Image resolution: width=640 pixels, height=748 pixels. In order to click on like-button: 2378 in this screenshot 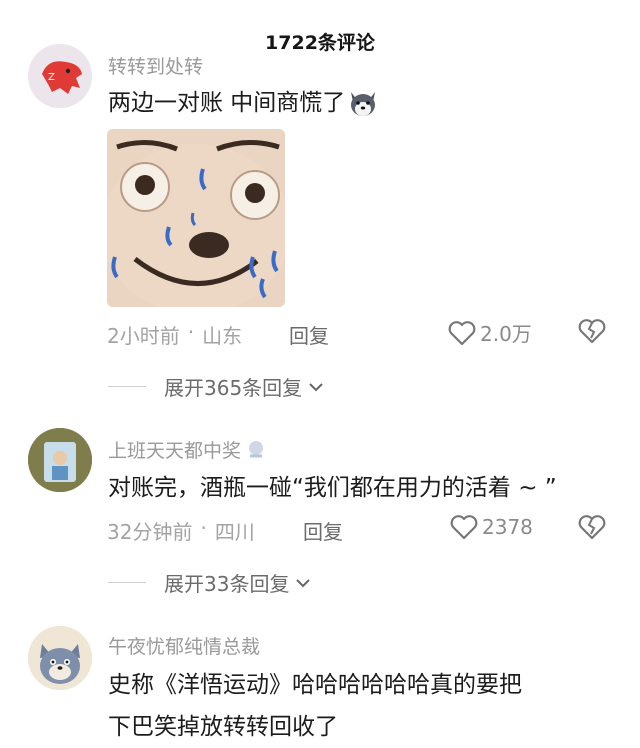, I will do `click(491, 527)`.